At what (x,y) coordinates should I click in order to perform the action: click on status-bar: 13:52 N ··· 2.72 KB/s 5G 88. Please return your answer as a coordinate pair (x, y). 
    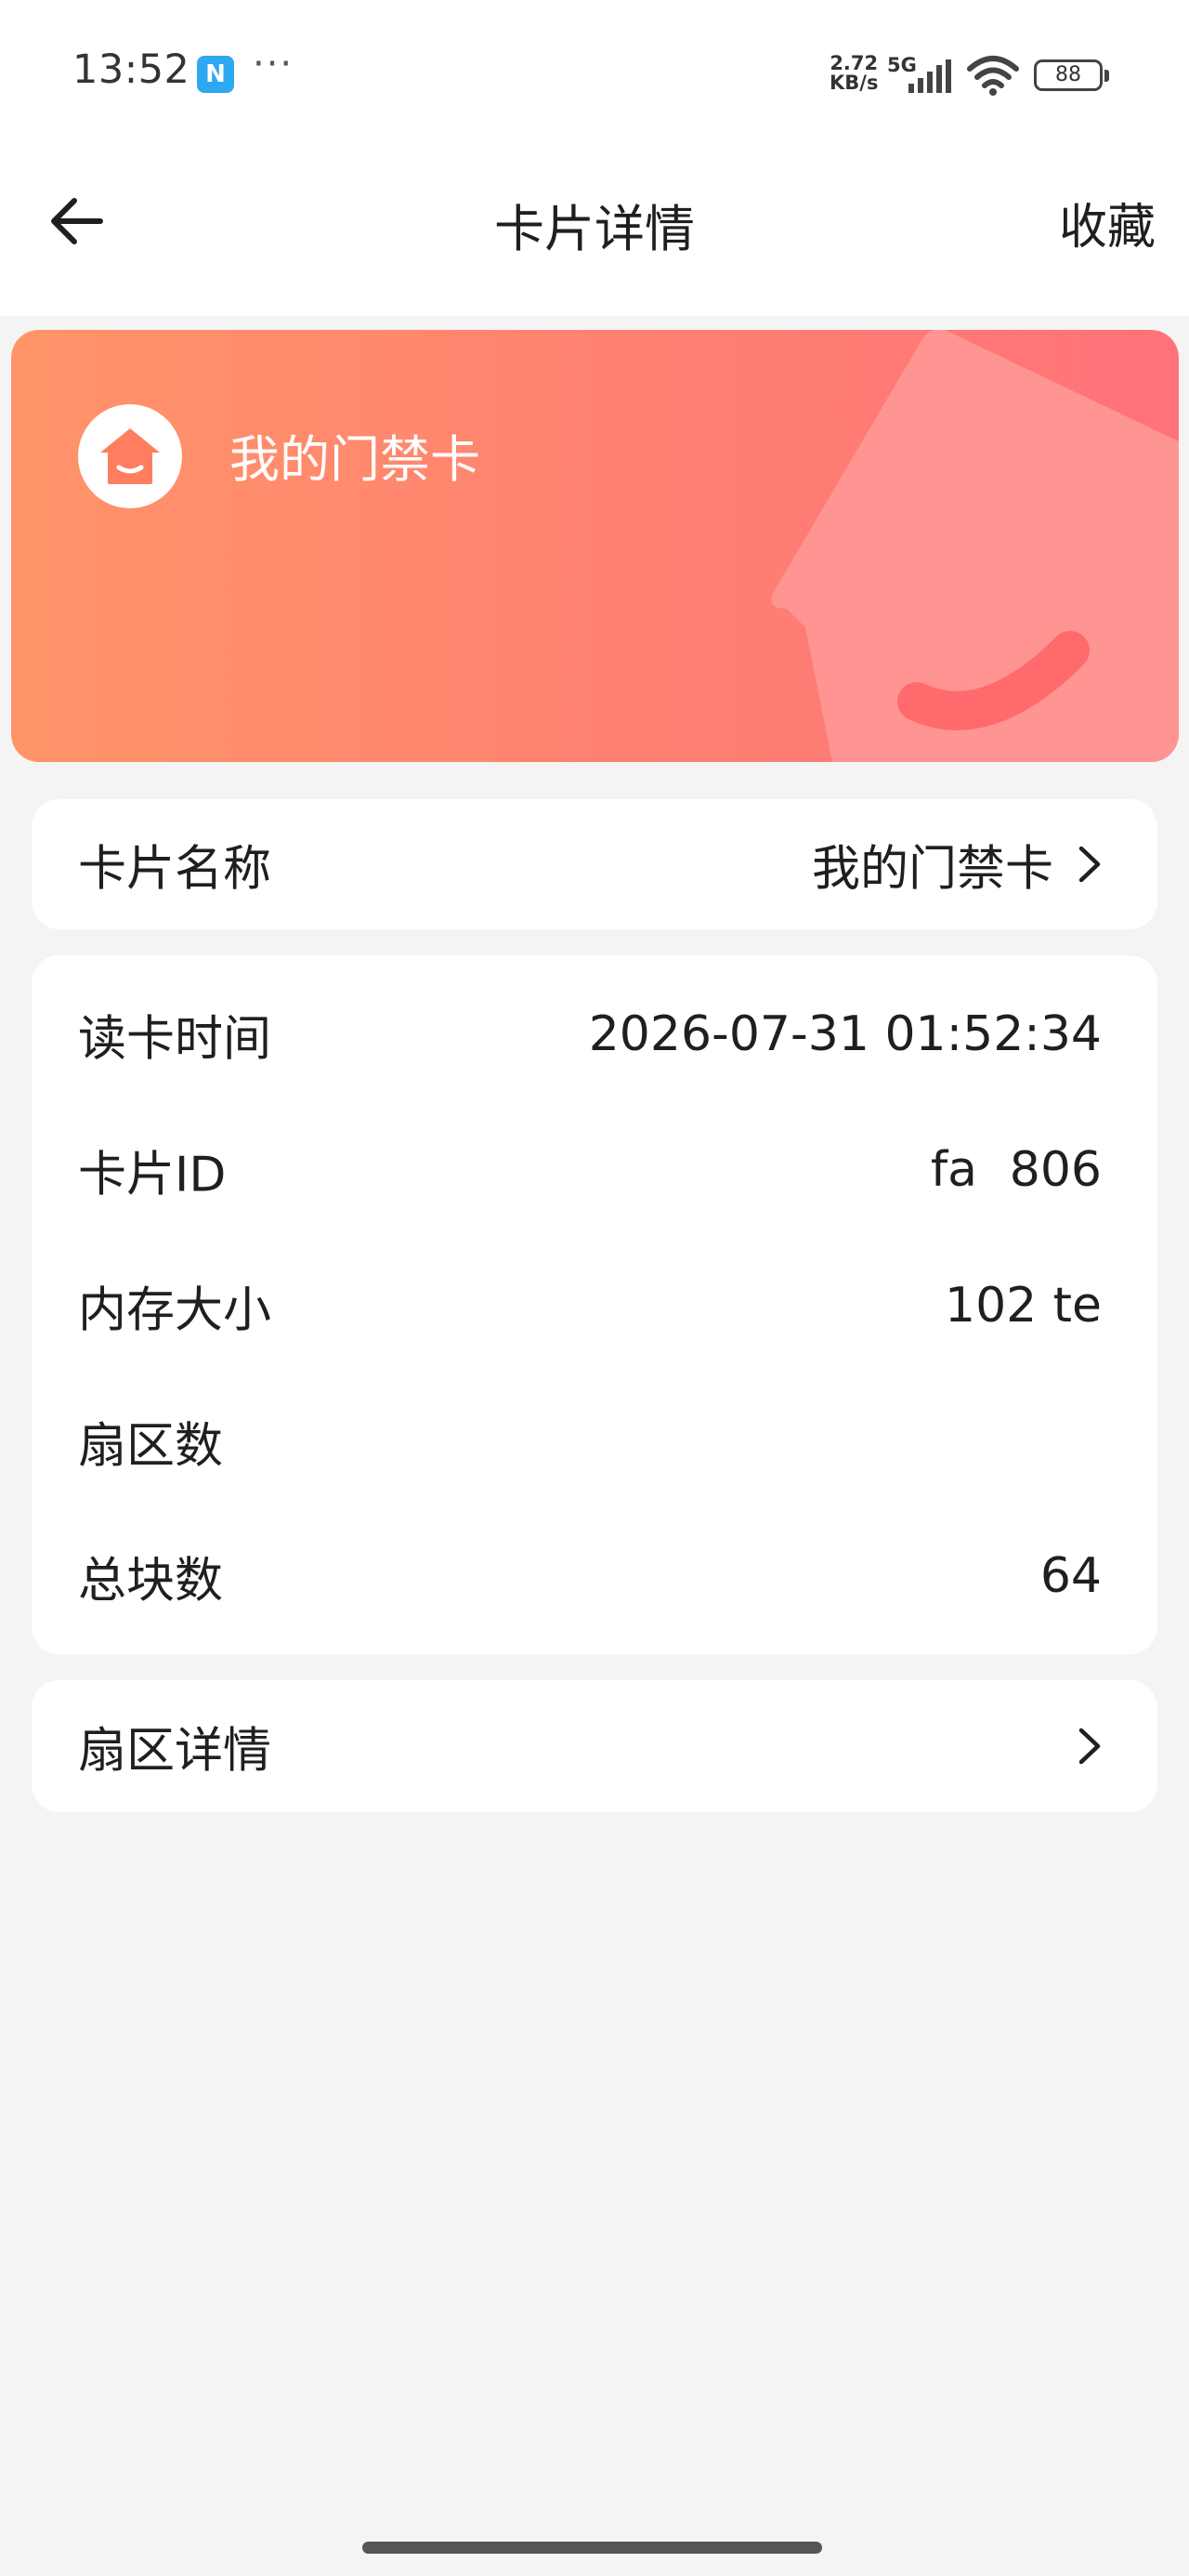
    Looking at the image, I should click on (594, 74).